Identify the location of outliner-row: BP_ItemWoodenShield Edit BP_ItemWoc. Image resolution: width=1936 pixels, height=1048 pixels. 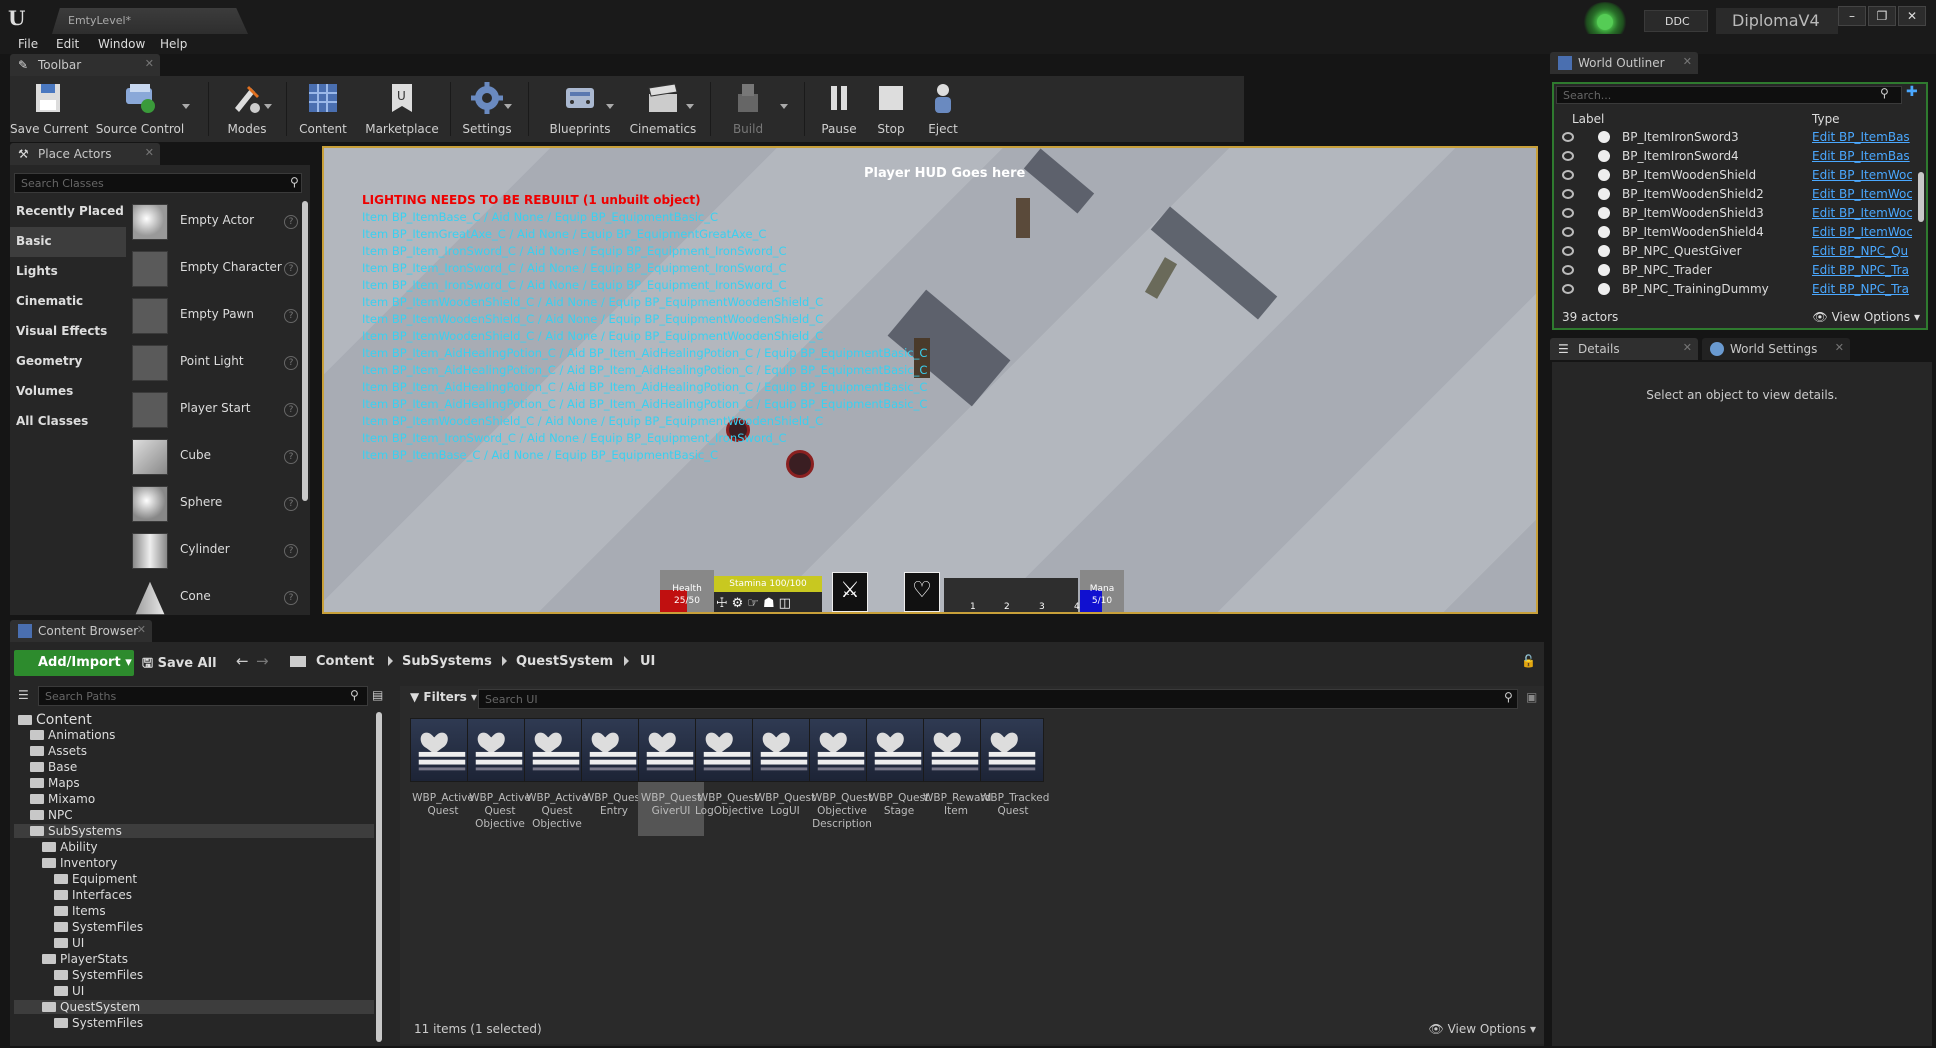
(1740, 175).